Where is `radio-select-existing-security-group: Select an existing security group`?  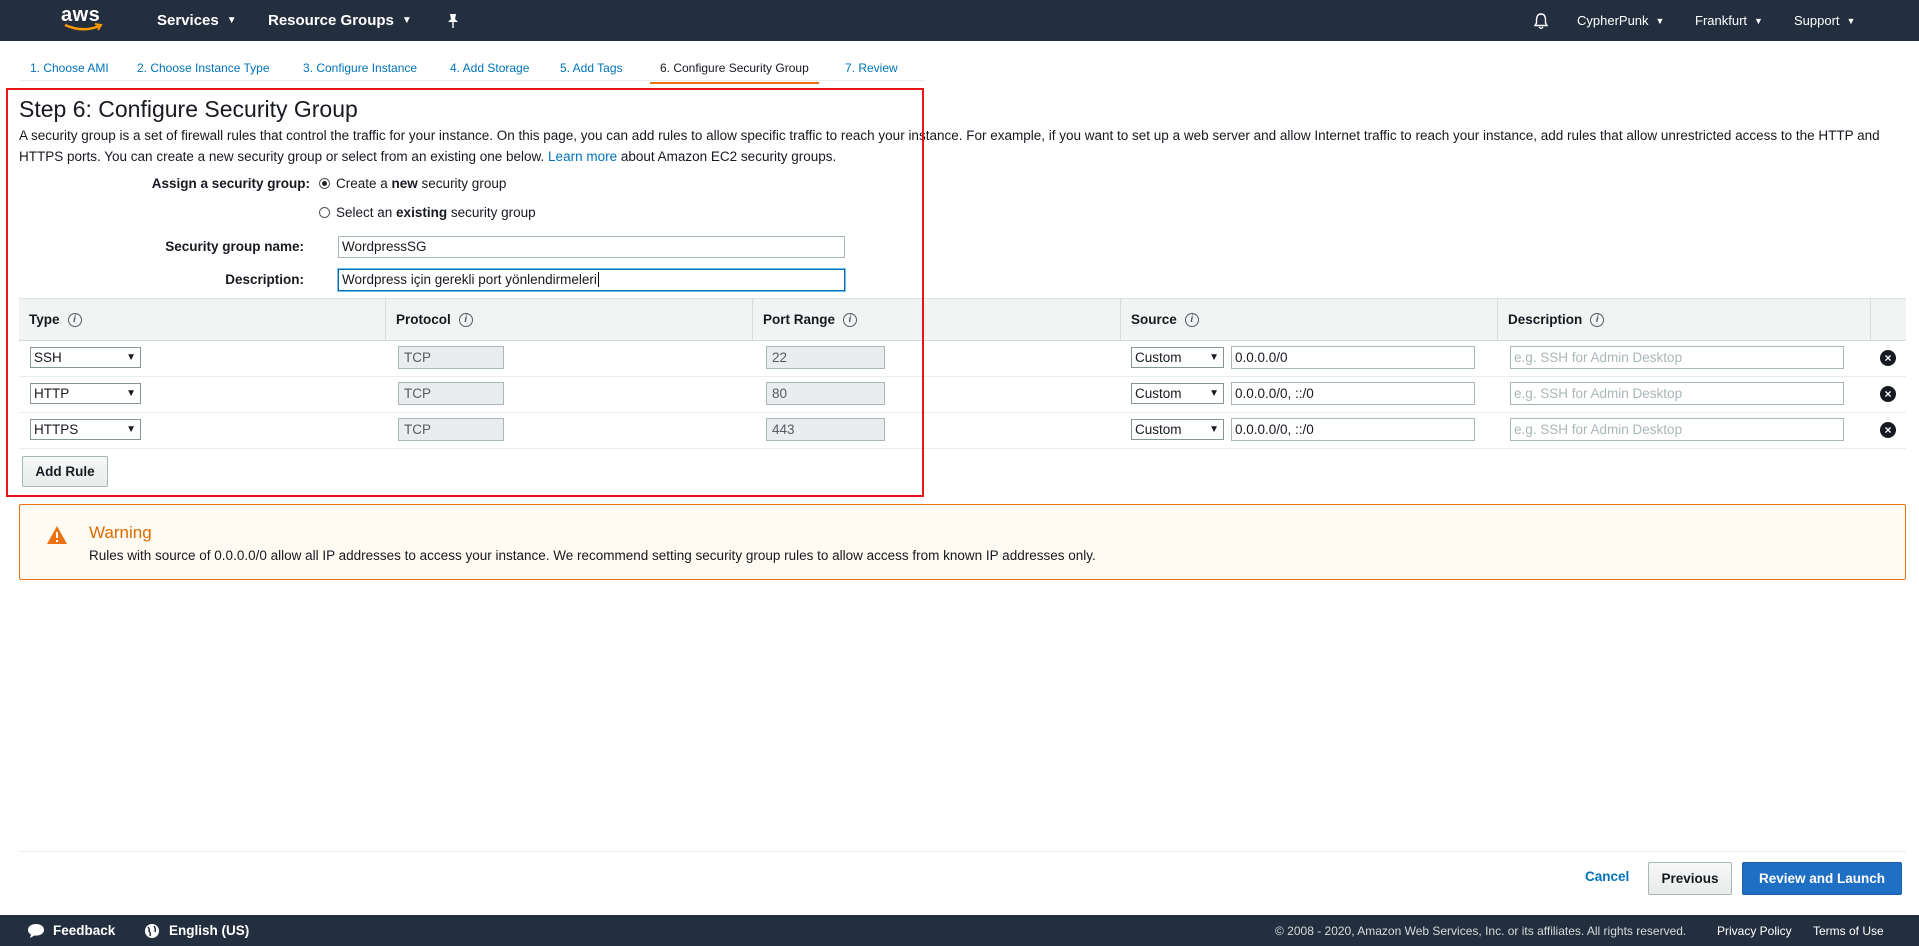
radio-select-existing-security-group: Select an existing security group is located at coordinates (427, 212).